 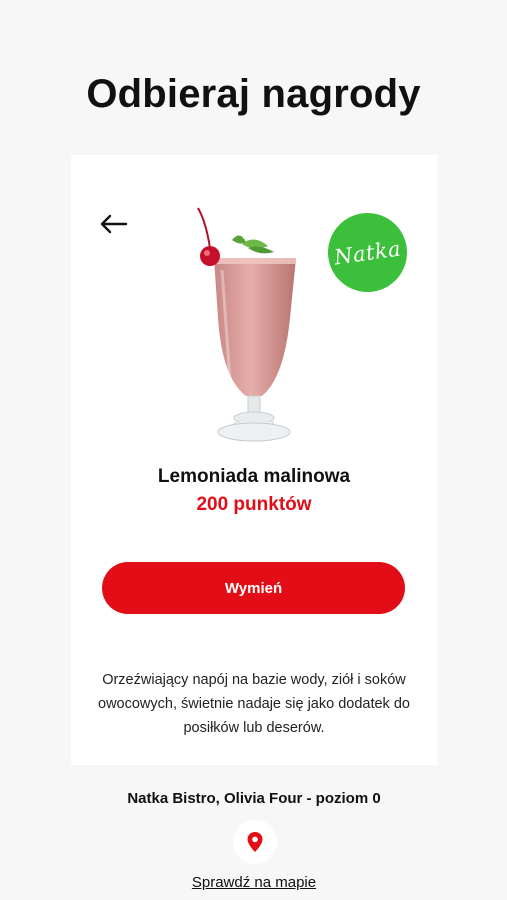 I want to click on product-name: Lemoniada malinowa, so click(x=254, y=476).